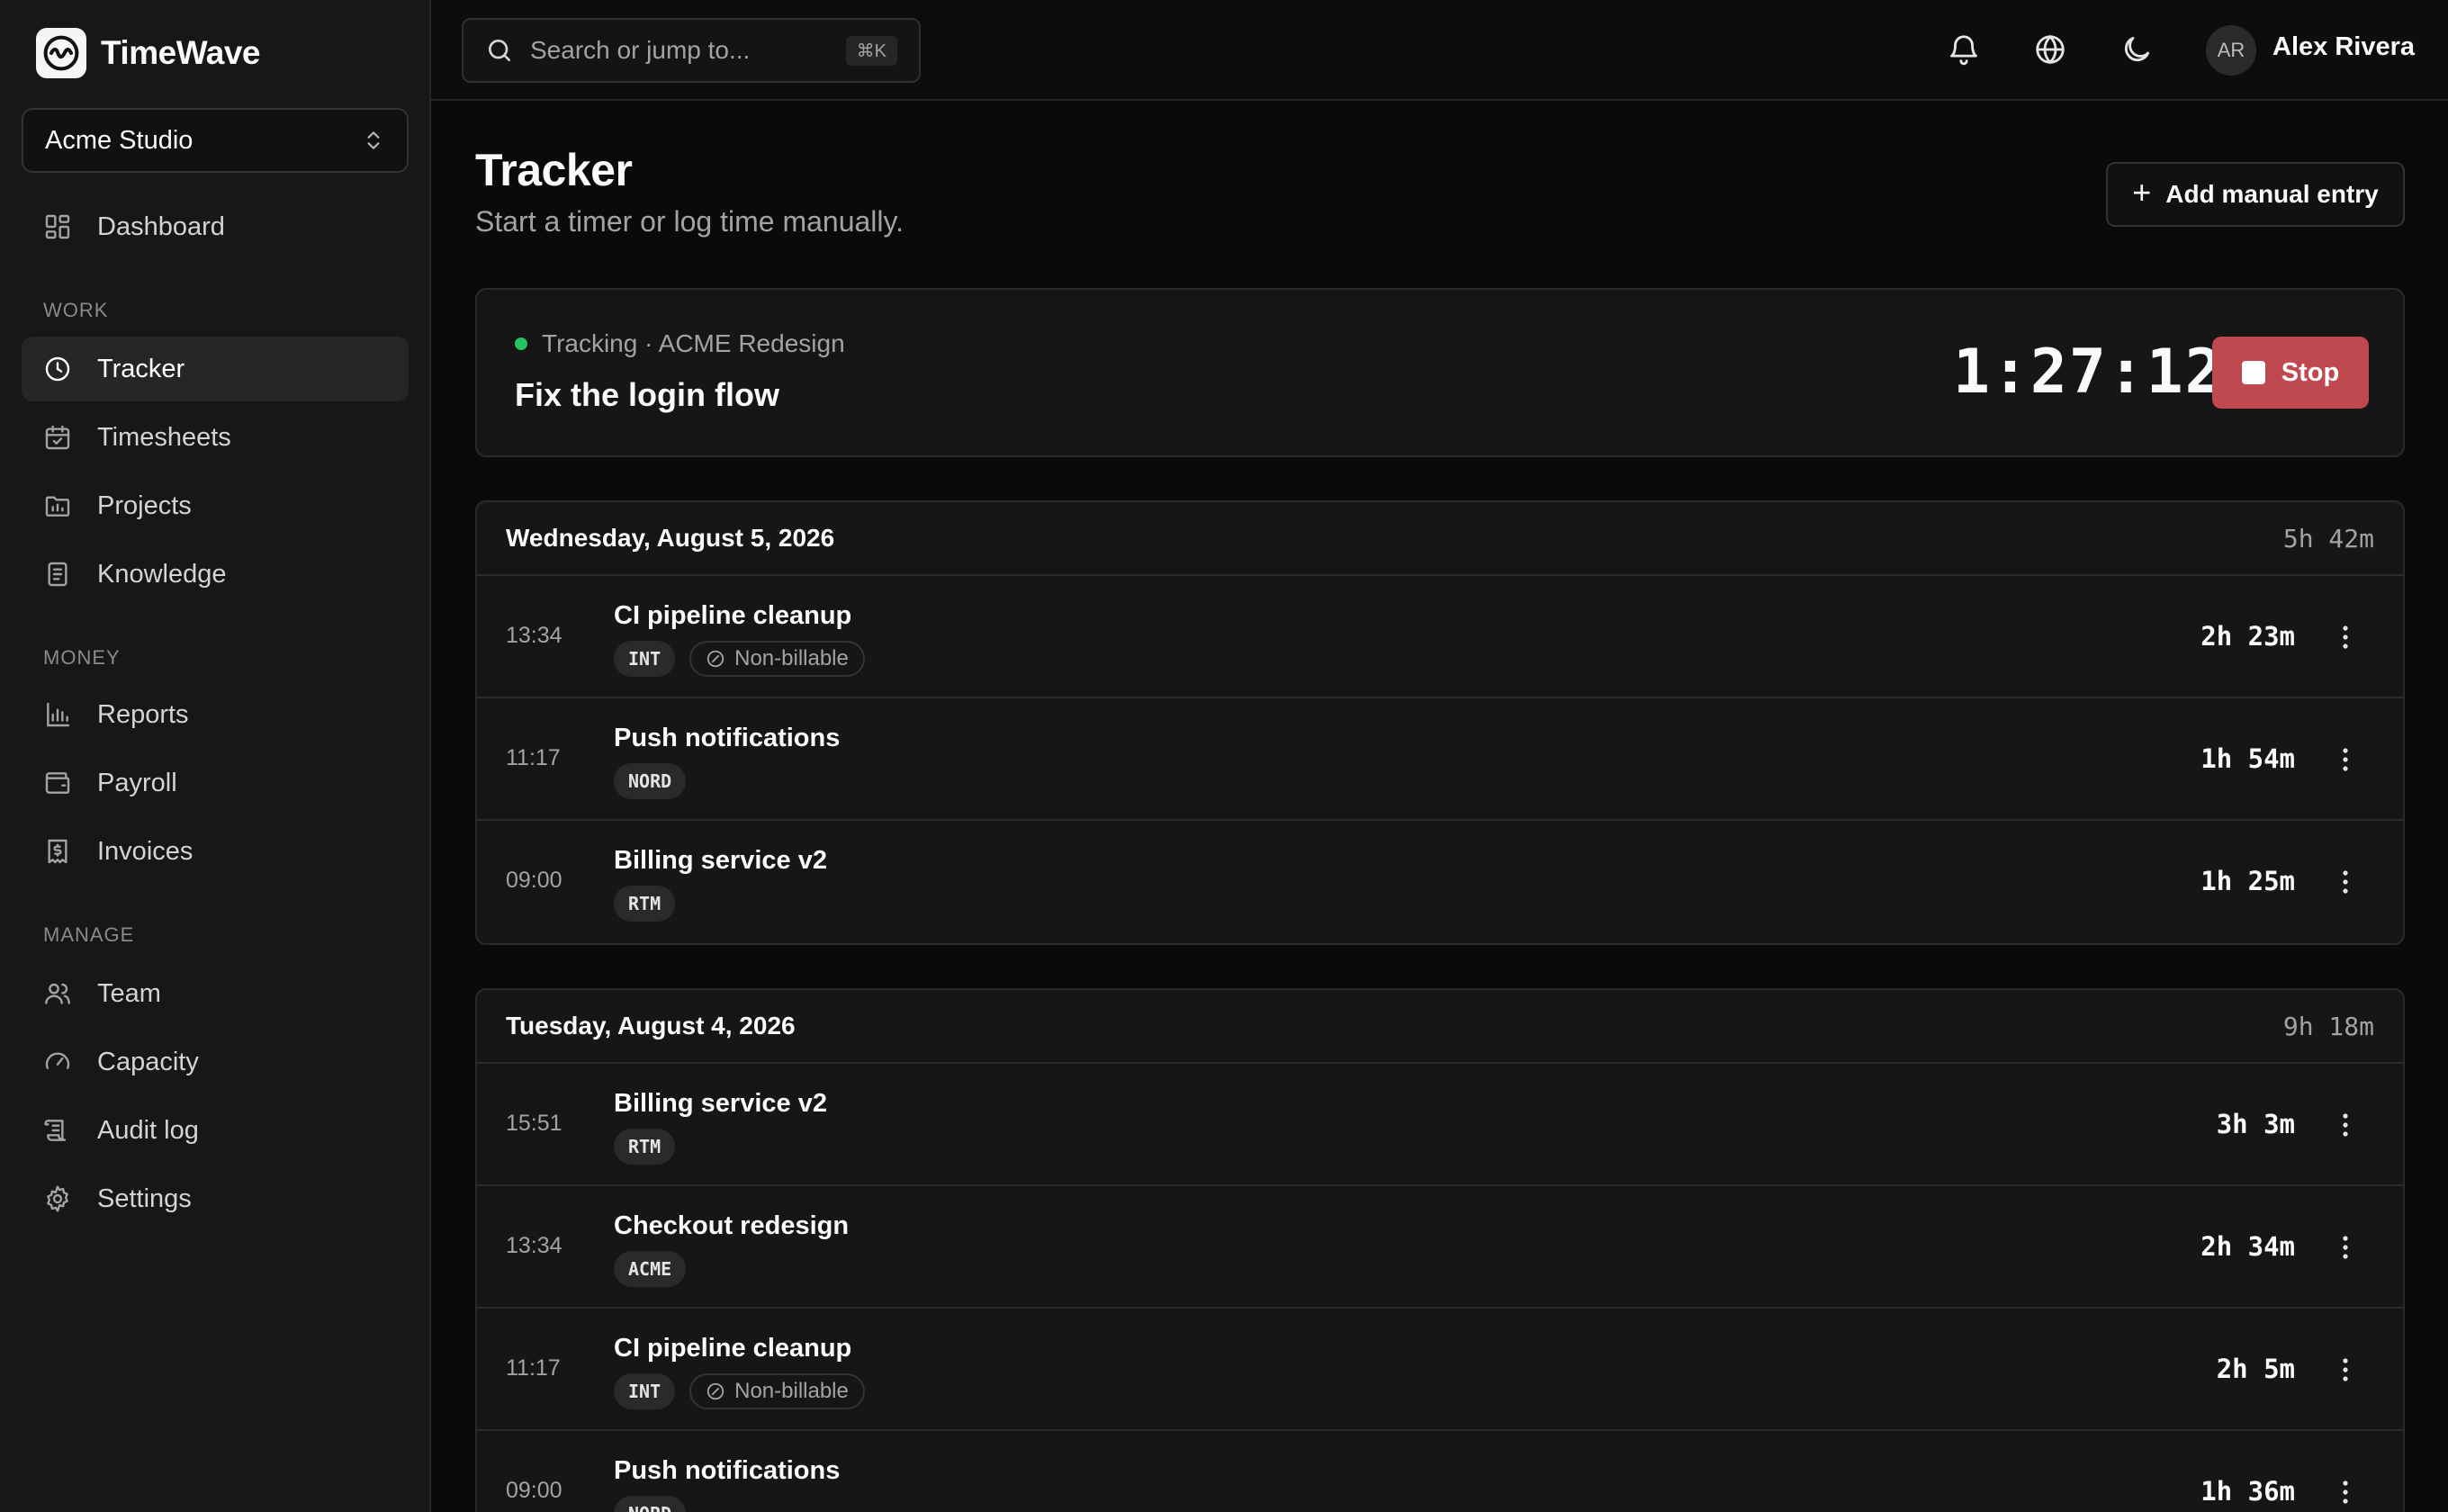 The width and height of the screenshot is (2448, 1512). I want to click on sidebar-item-team: Team, so click(216, 993).